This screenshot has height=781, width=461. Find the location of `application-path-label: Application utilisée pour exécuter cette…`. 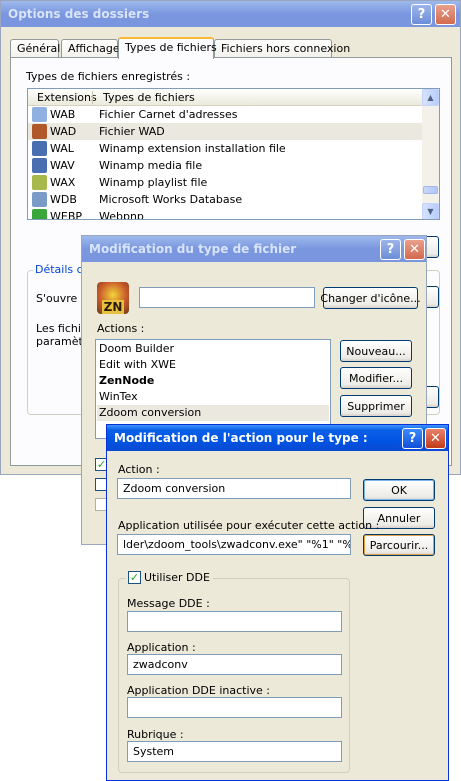

application-path-label: Application utilisée pour exécuter cette… is located at coordinates (249, 525).